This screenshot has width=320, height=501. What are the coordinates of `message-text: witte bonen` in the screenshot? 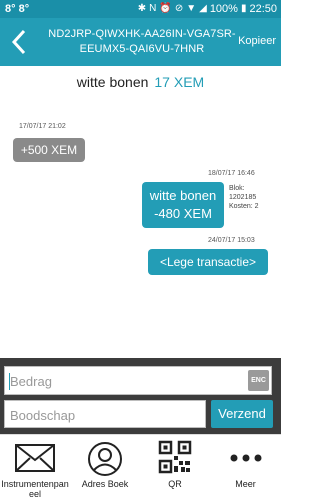 It's located at (183, 195).